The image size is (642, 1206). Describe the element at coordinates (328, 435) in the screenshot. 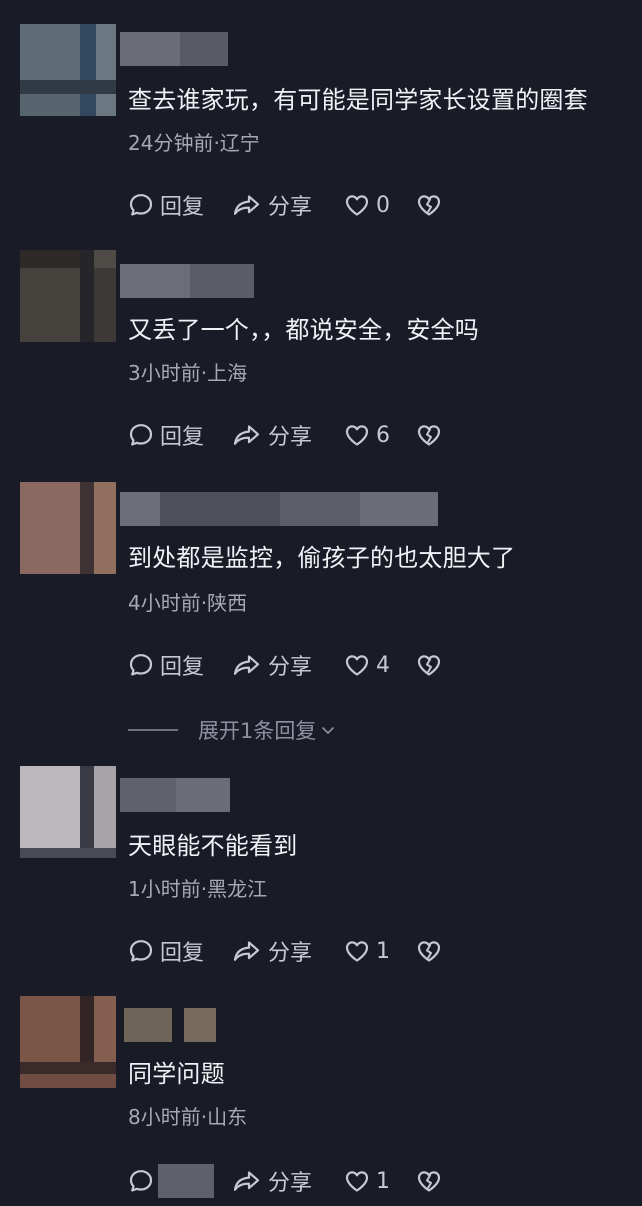

I see `comment-actions: 回复 分享 6` at that location.